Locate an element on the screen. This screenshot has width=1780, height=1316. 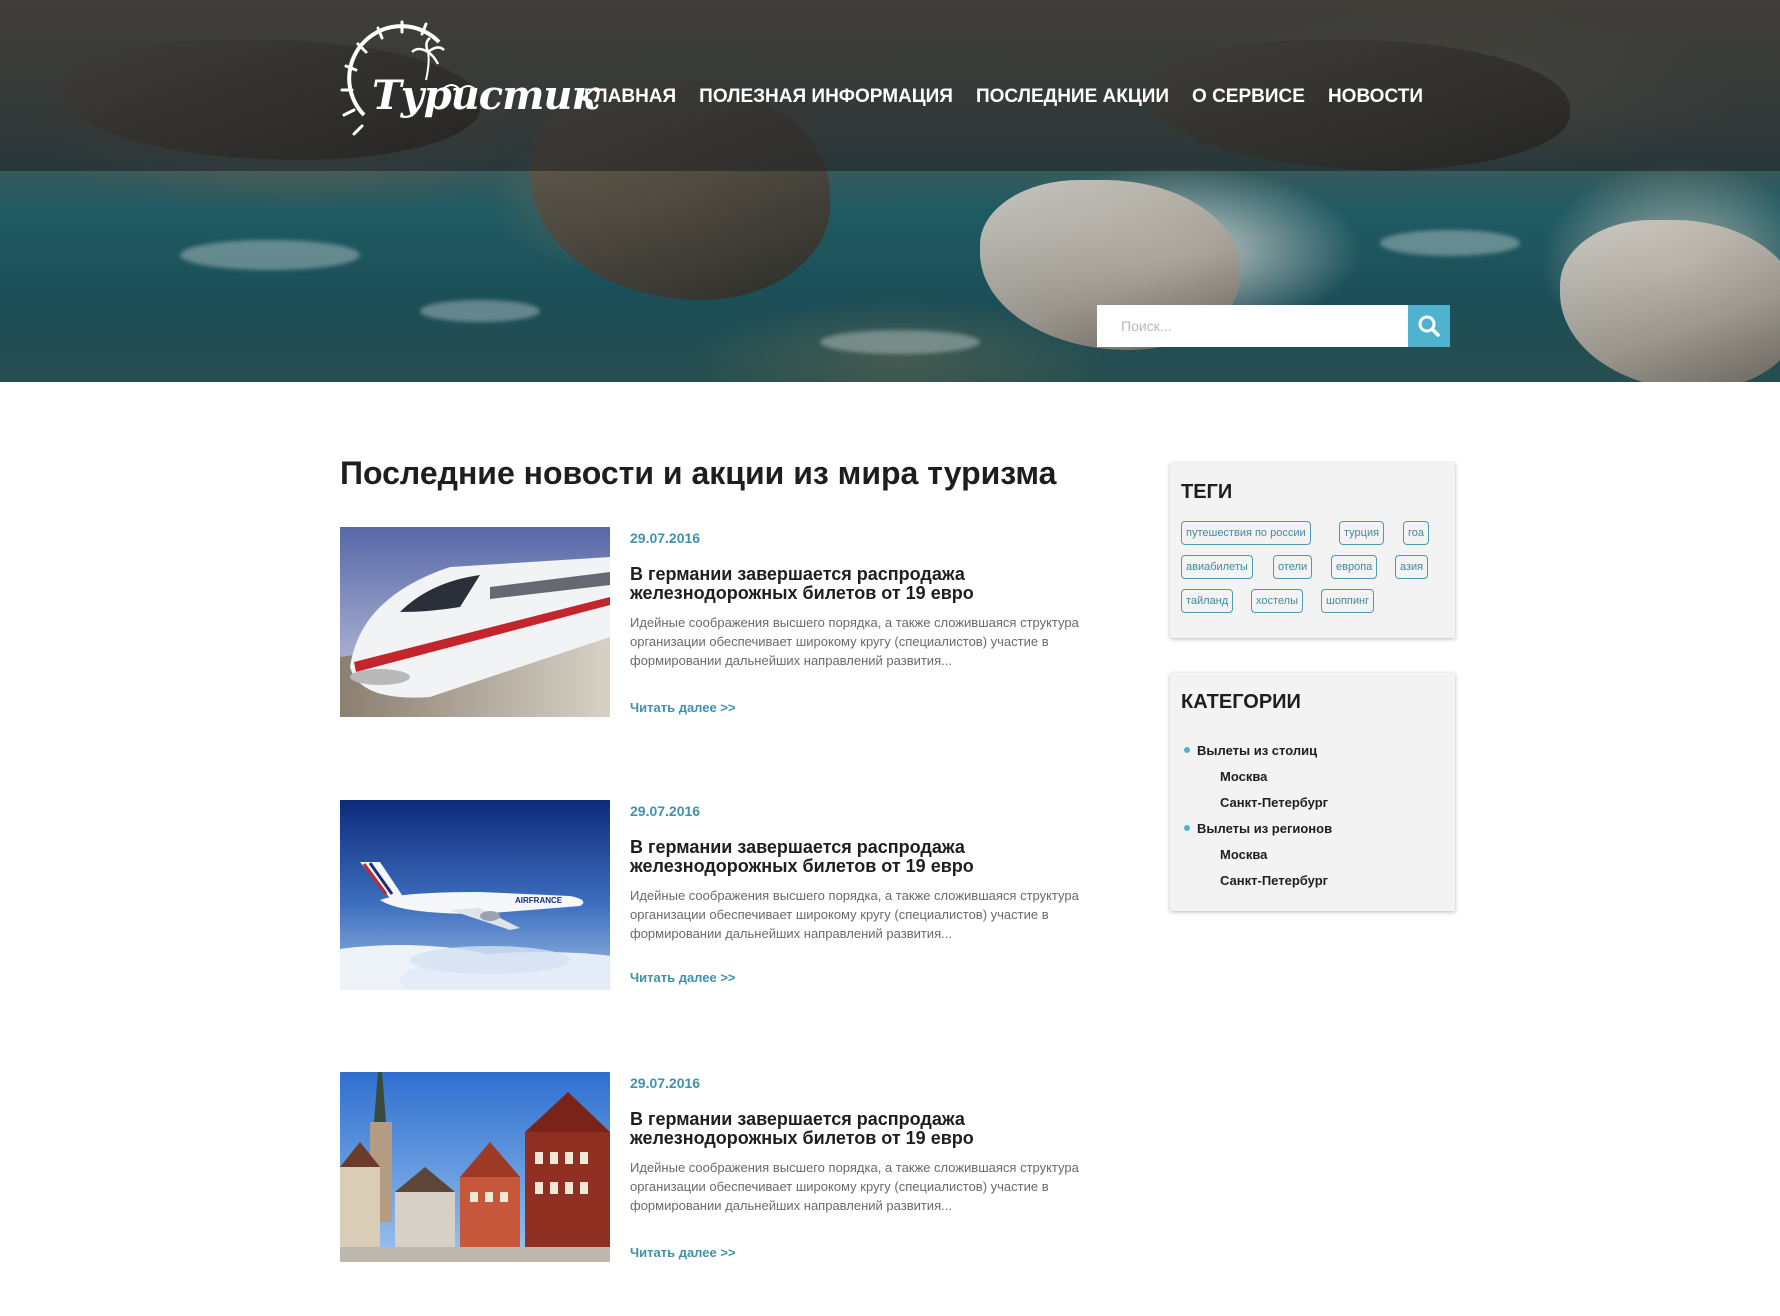
nav-item-home: ГЛАВНАЯ is located at coordinates (630, 98).